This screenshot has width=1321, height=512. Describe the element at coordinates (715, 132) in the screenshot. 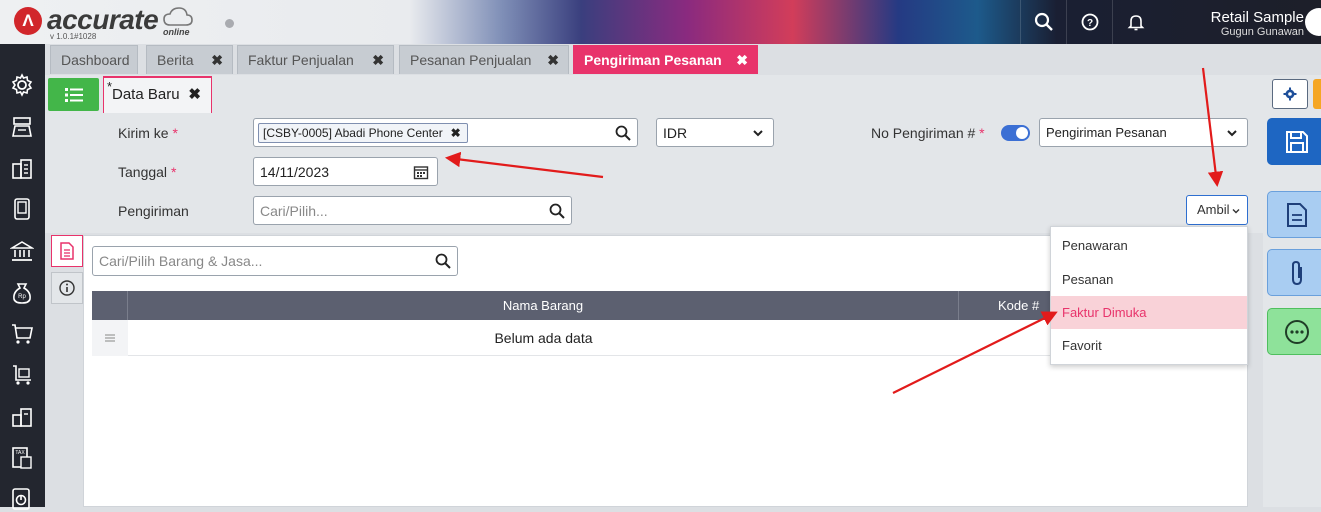

I see `currency-select: IDR` at that location.